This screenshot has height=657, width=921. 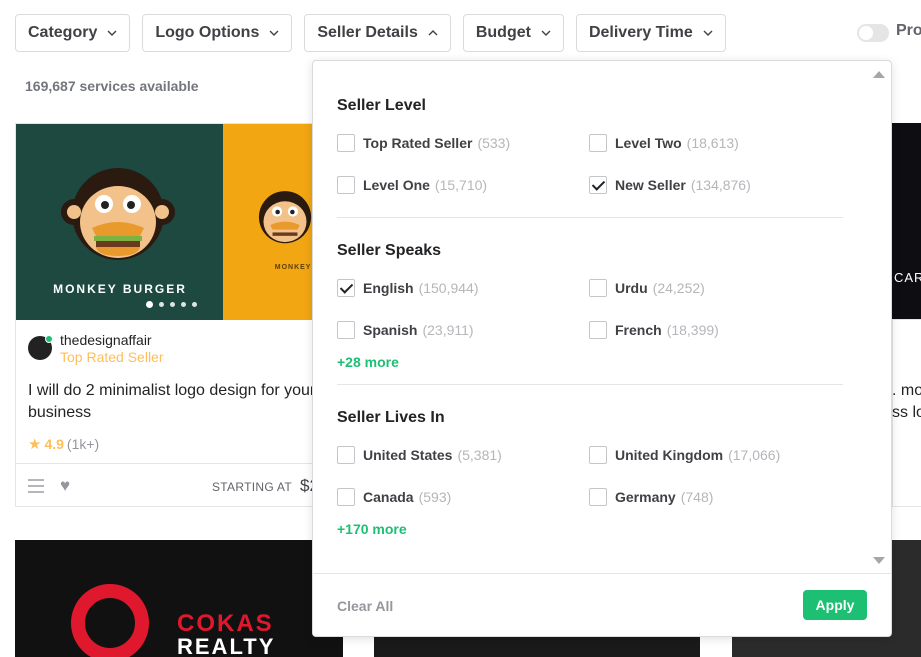 What do you see at coordinates (494, 143) in the screenshot?
I see `option-count: (533)` at bounding box center [494, 143].